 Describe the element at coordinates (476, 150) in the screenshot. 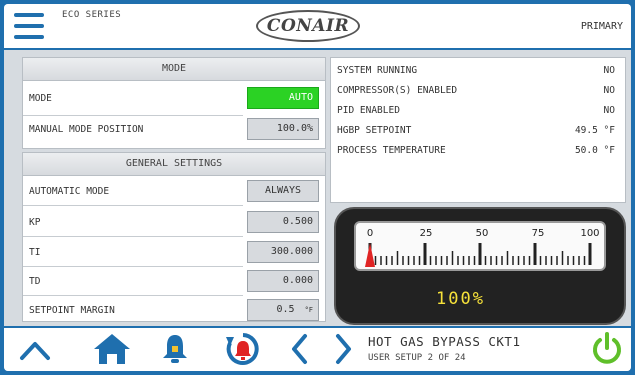

I see `status-row: PROCESS TEMPERATURE 50.0 °F` at that location.